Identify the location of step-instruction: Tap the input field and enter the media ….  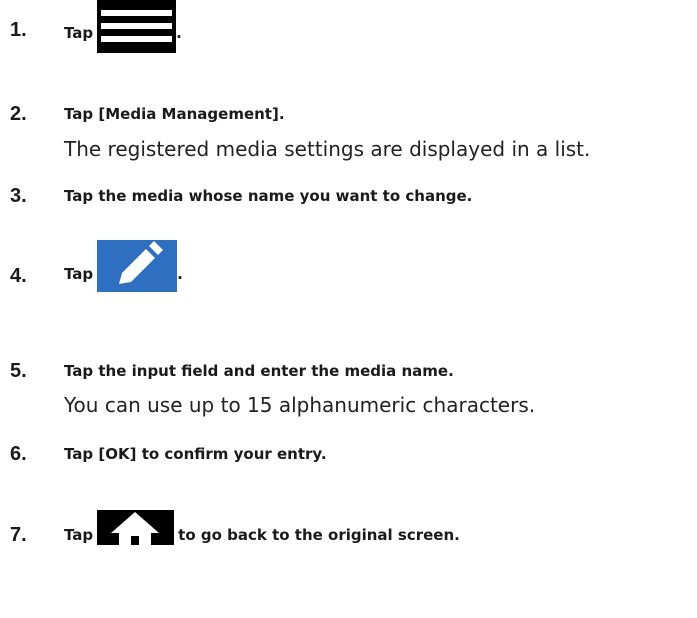
(259, 371).